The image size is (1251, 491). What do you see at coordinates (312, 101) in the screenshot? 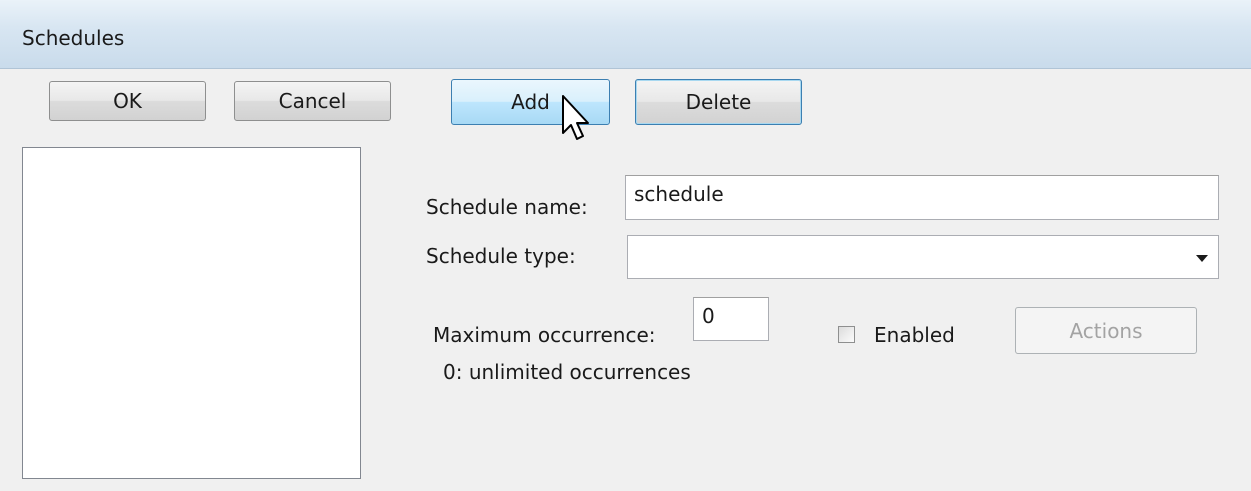
I see `cancel-button: Cancel` at bounding box center [312, 101].